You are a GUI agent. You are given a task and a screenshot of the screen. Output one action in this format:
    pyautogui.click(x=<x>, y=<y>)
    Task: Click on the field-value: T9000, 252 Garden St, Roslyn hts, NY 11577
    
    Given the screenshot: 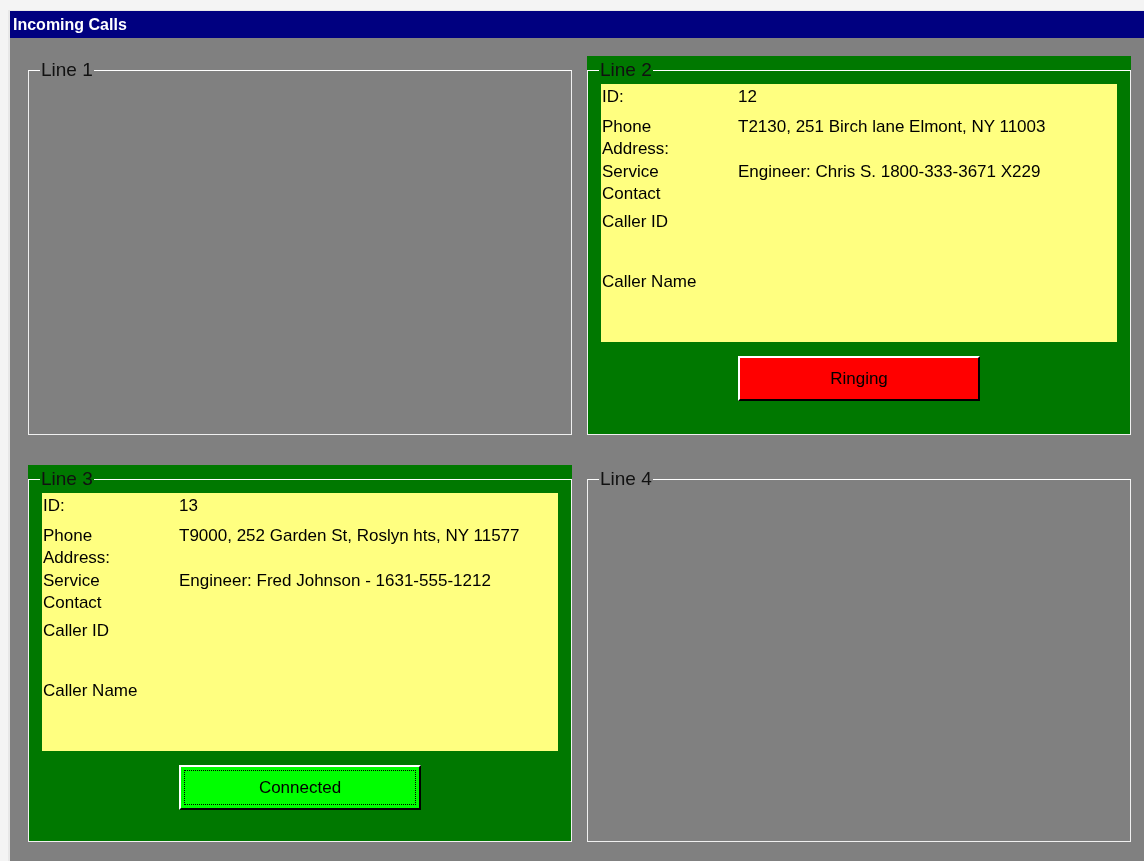 What is the action you would take?
    pyautogui.click(x=350, y=536)
    